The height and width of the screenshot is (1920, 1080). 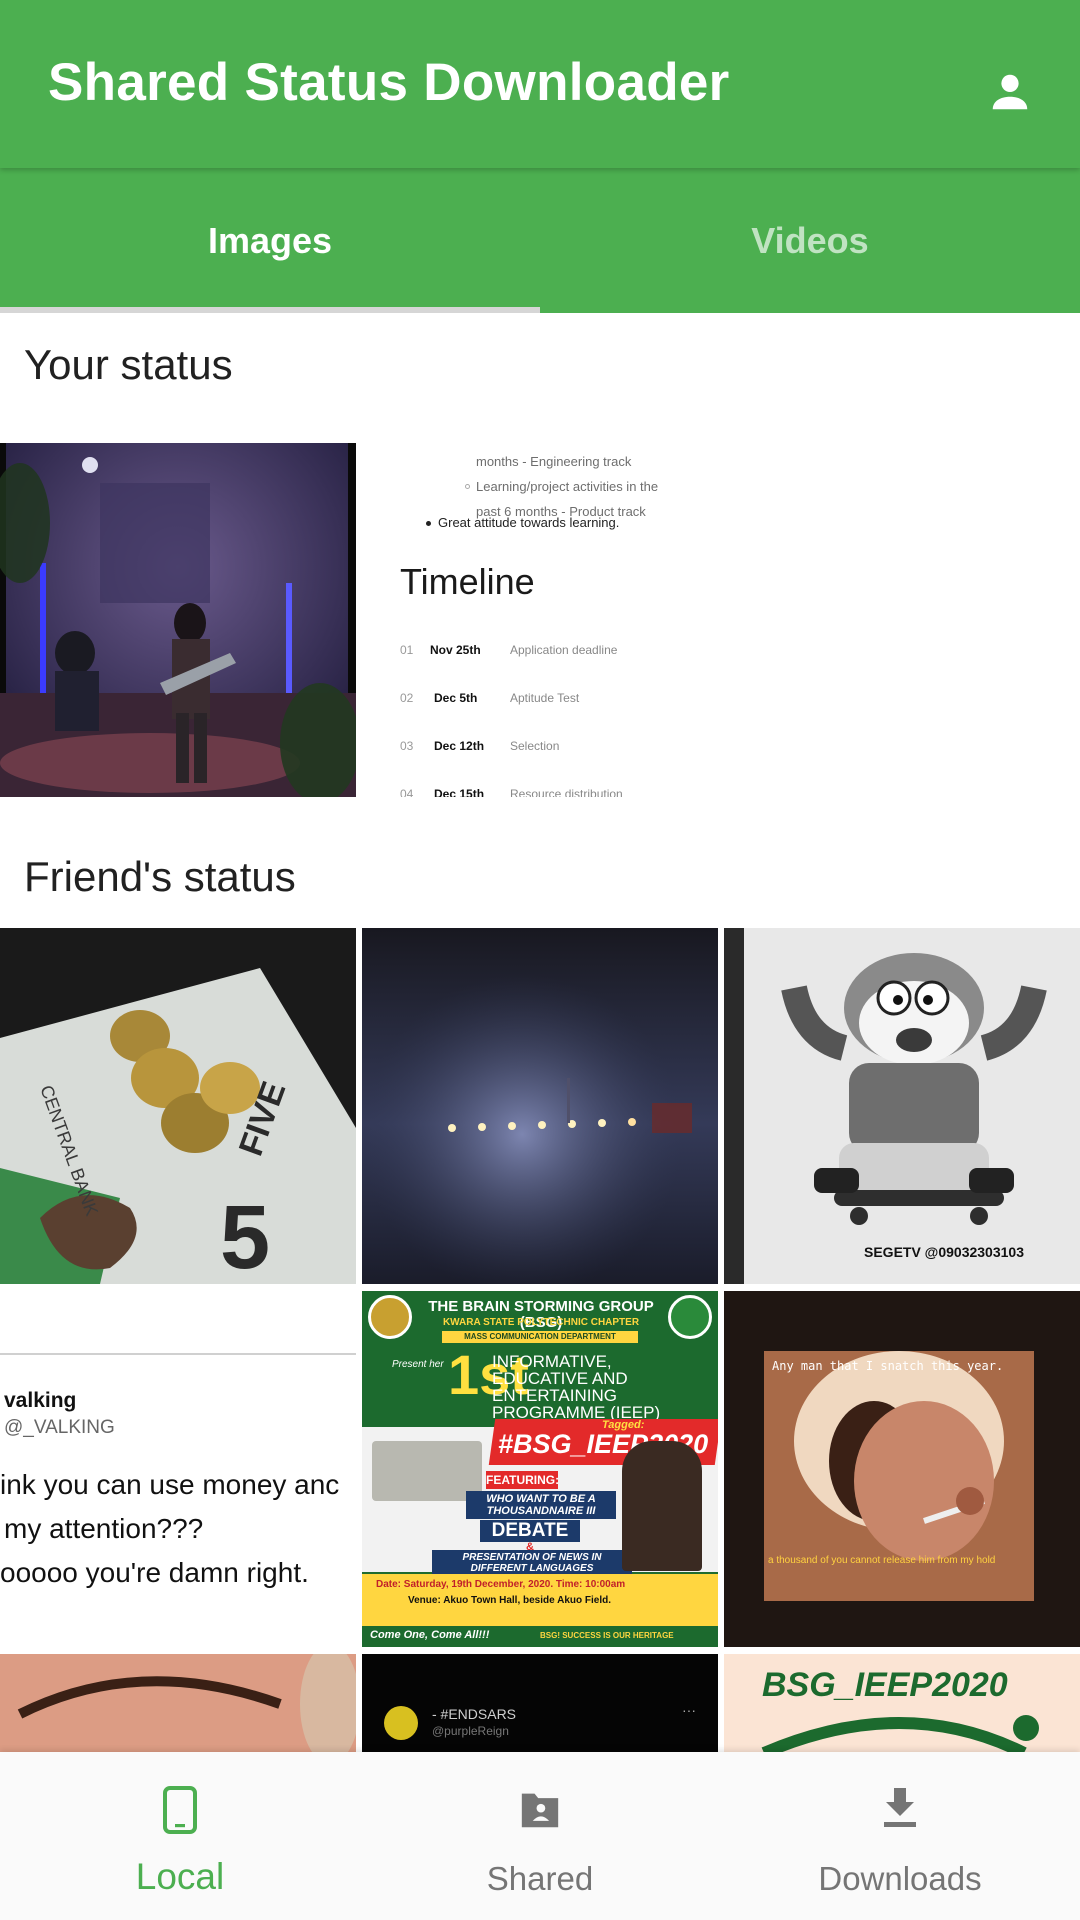 What do you see at coordinates (900, 1836) in the screenshot?
I see `nav-downloads: Downloads` at bounding box center [900, 1836].